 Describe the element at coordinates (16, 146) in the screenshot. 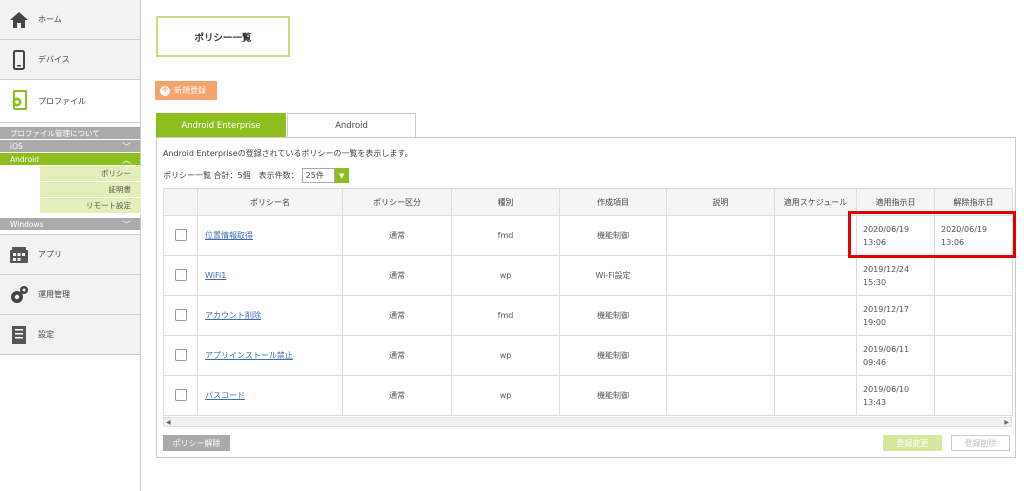

I see `ios-label: iOS` at that location.